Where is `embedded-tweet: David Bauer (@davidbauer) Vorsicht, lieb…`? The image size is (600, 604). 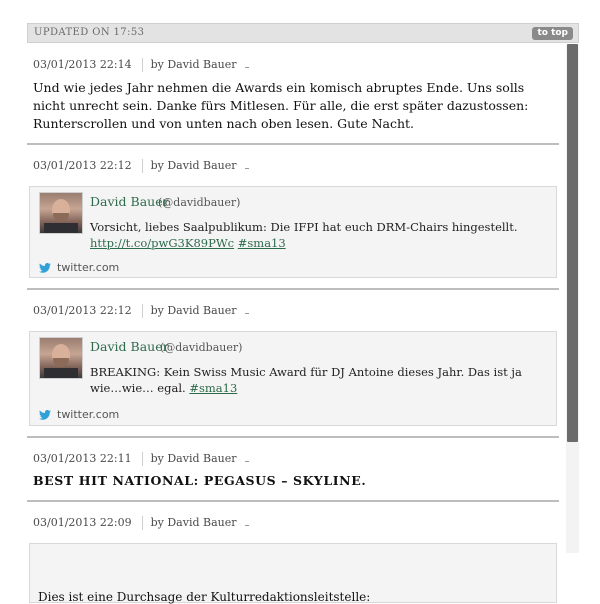
embedded-tweet: David Bauer (@davidbauer) Vorsicht, lieb… is located at coordinates (293, 232).